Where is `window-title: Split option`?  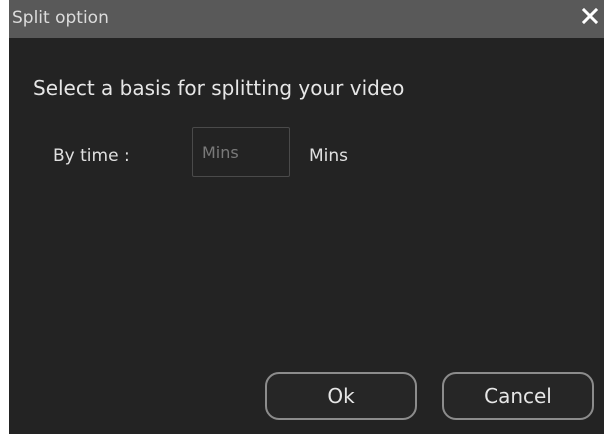 window-title: Split option is located at coordinates (60, 18).